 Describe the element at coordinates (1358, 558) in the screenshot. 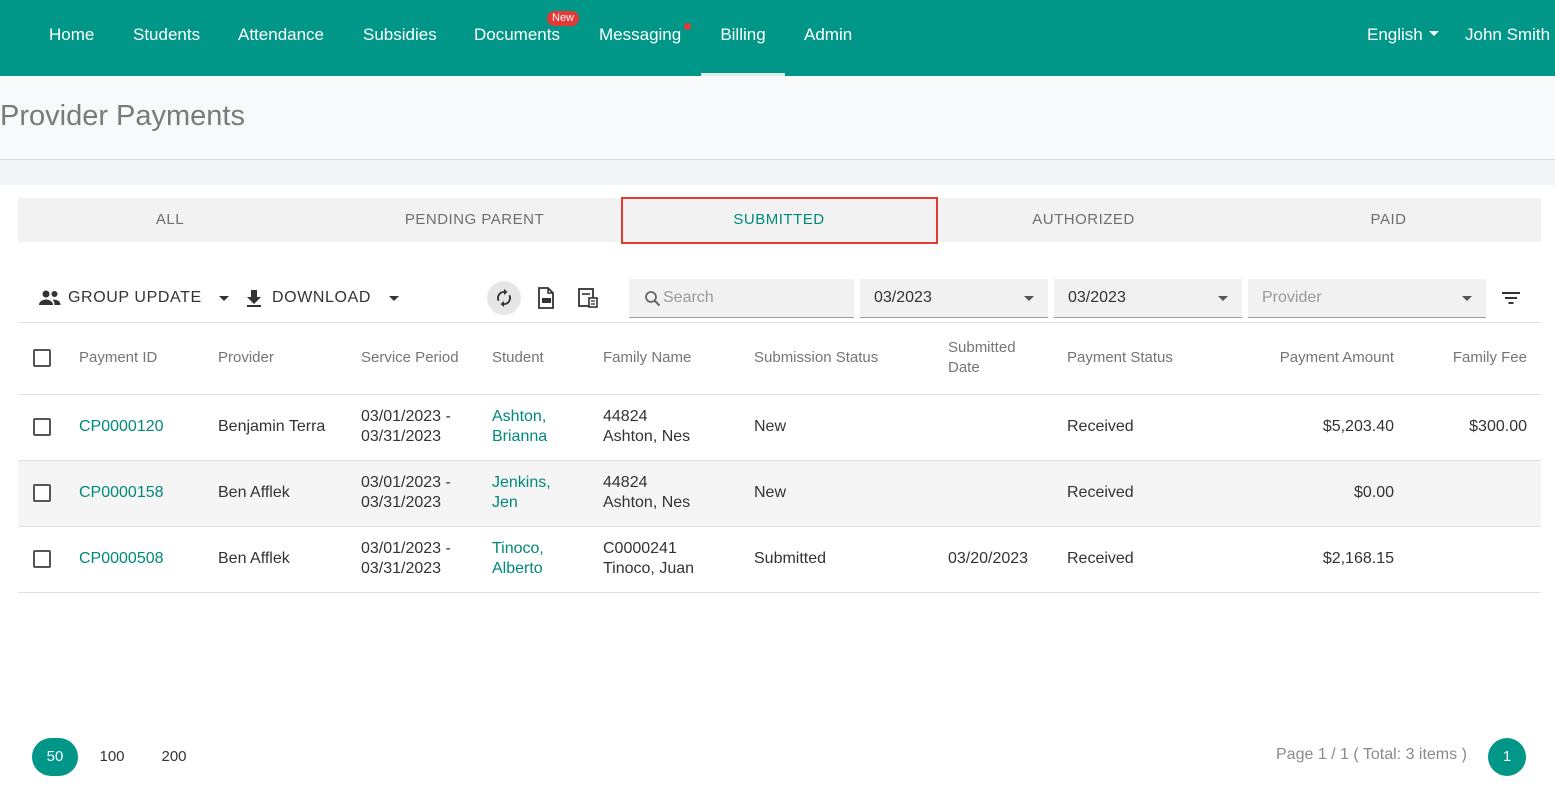

I see `payment-amount: $2,168.15` at that location.